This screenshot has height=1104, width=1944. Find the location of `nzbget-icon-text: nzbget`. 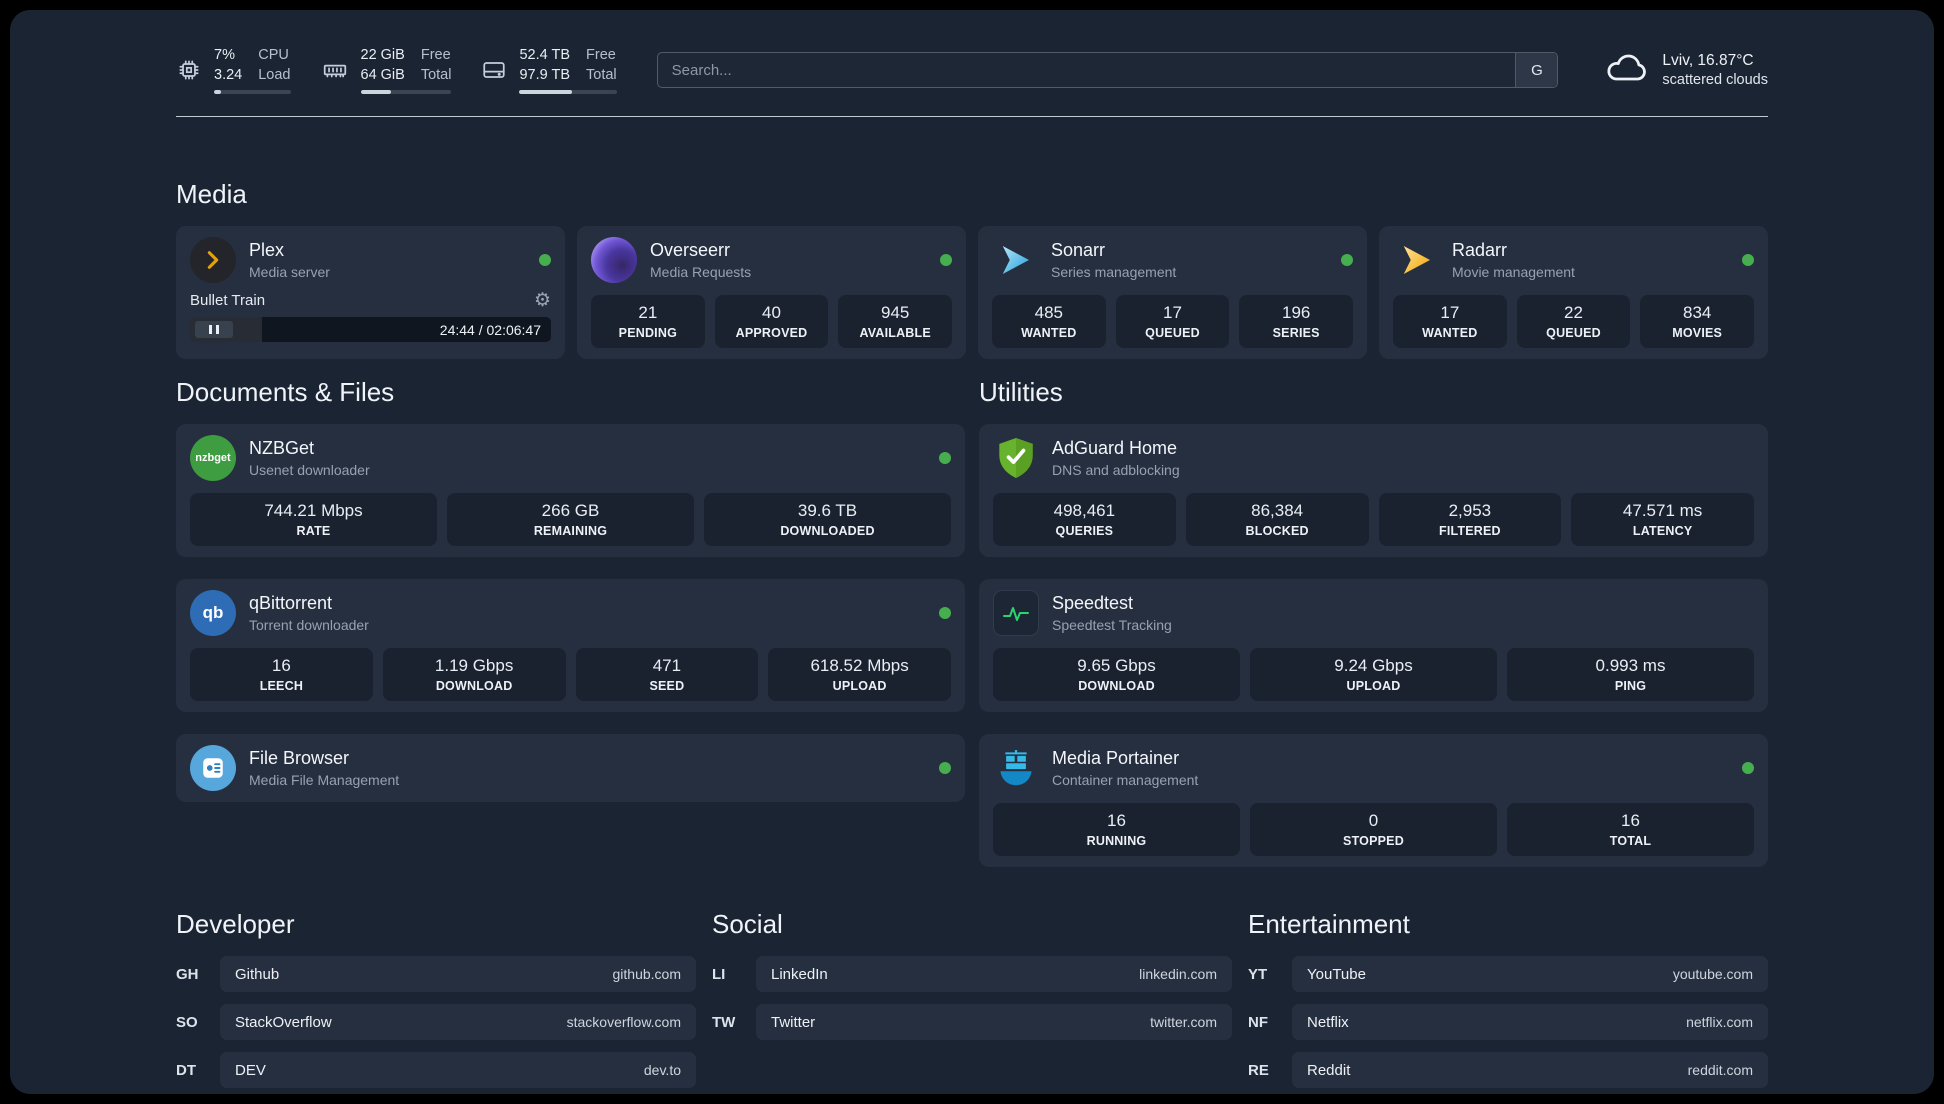

nzbget-icon-text: nzbget is located at coordinates (213, 458).